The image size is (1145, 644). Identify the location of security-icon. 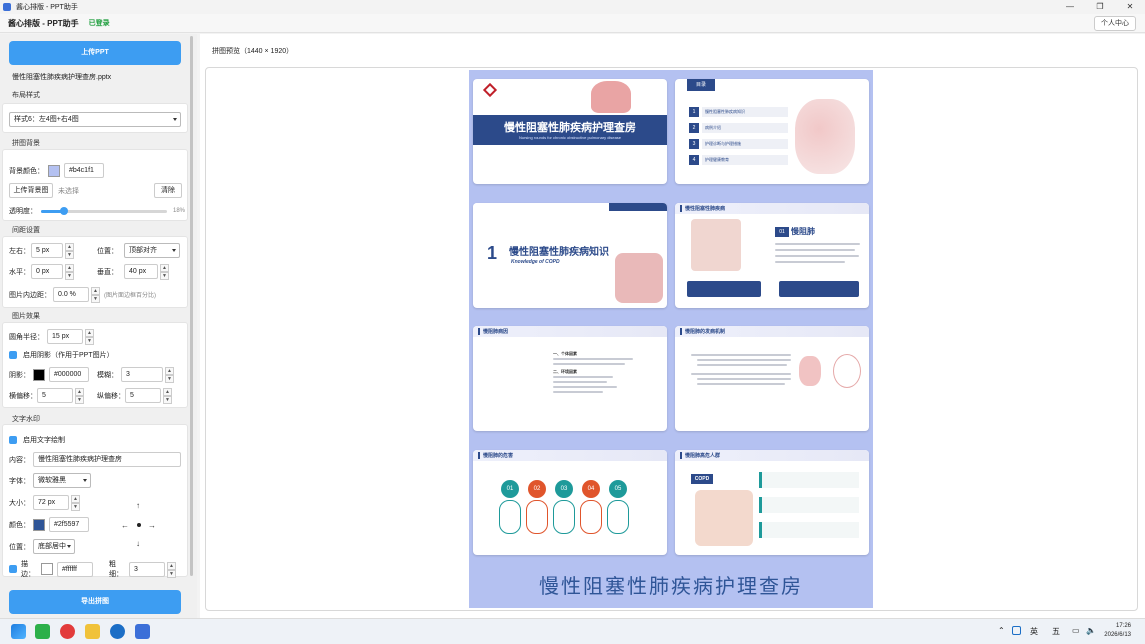
(1016, 630).